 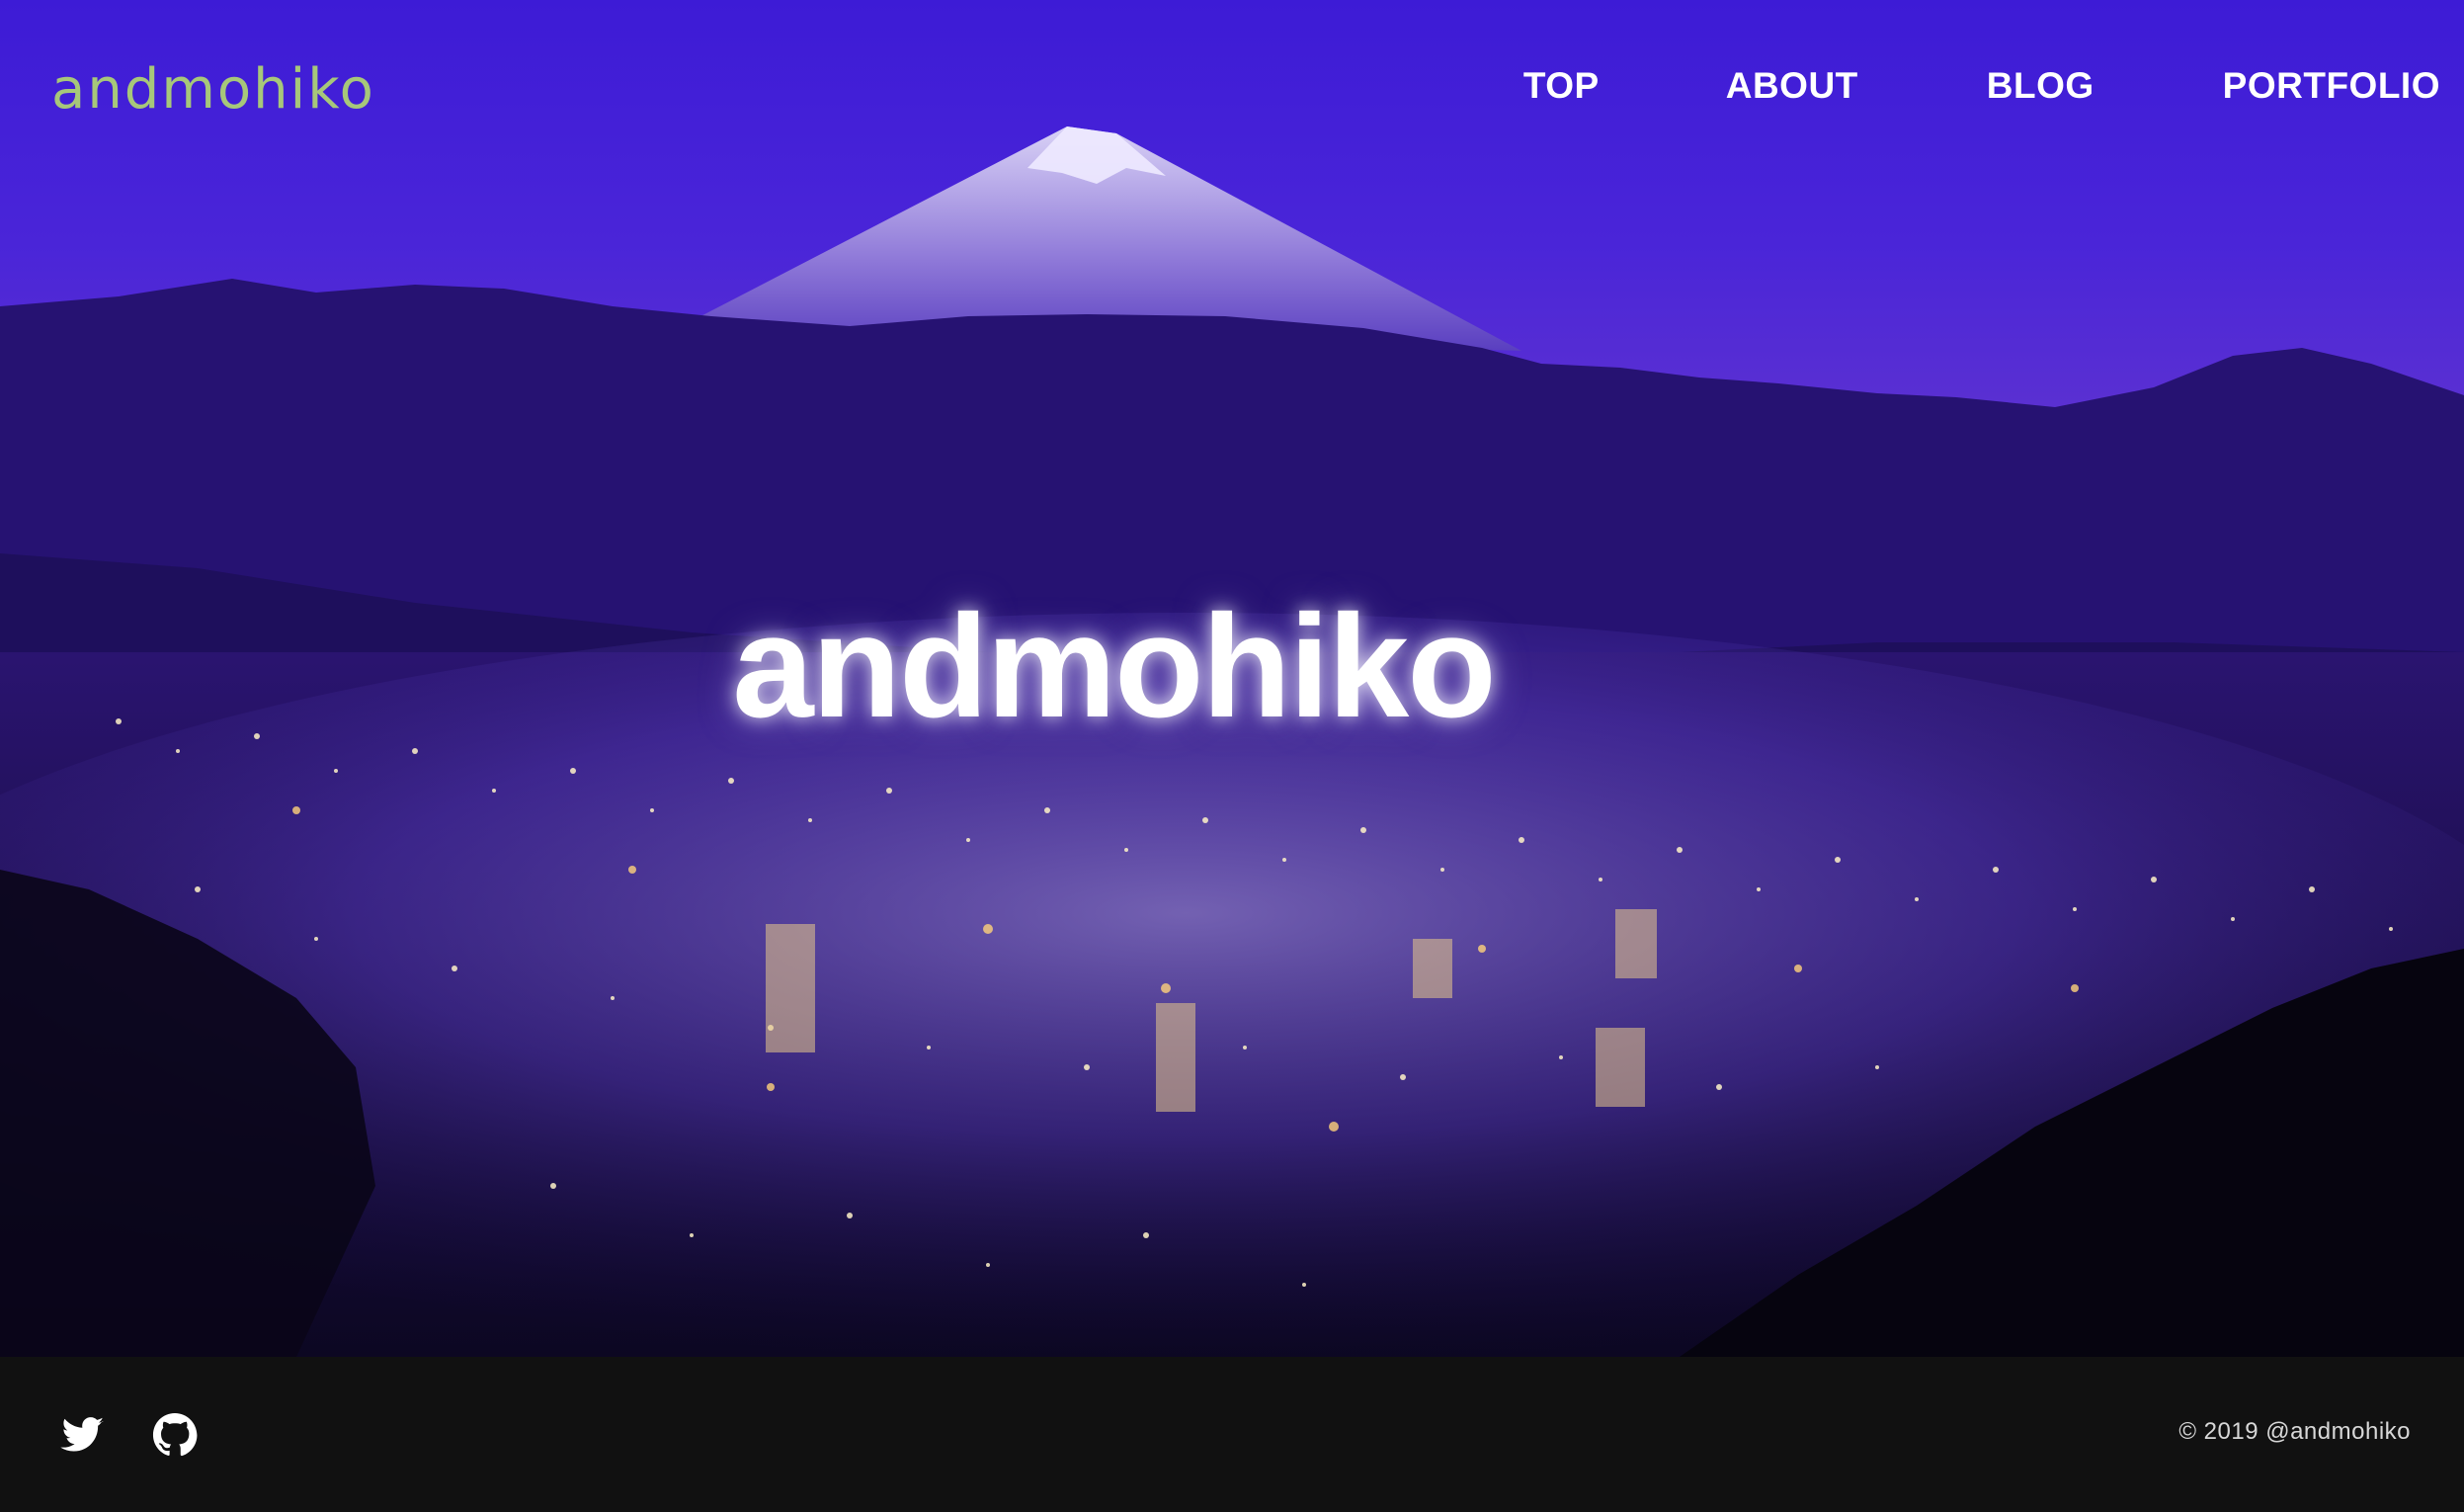 What do you see at coordinates (1561, 86) in the screenshot?
I see `nav-link-top: TOP` at bounding box center [1561, 86].